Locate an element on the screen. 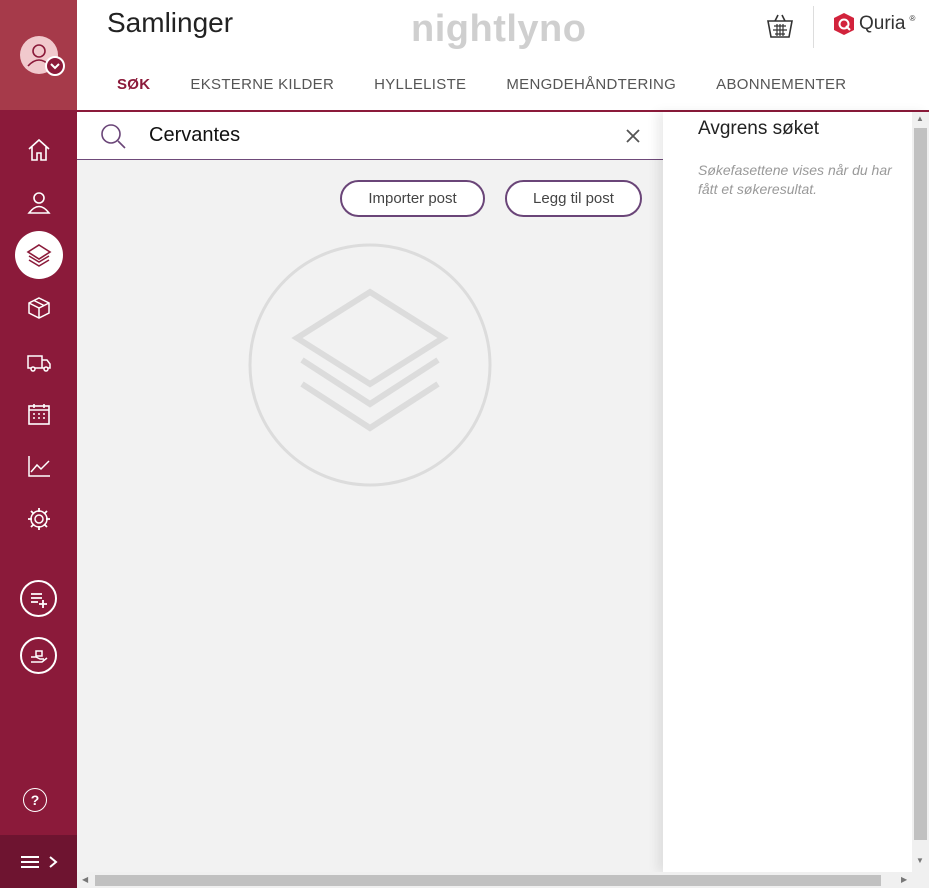 The width and height of the screenshot is (929, 888). sidebar-item-patrons is located at coordinates (39, 202).